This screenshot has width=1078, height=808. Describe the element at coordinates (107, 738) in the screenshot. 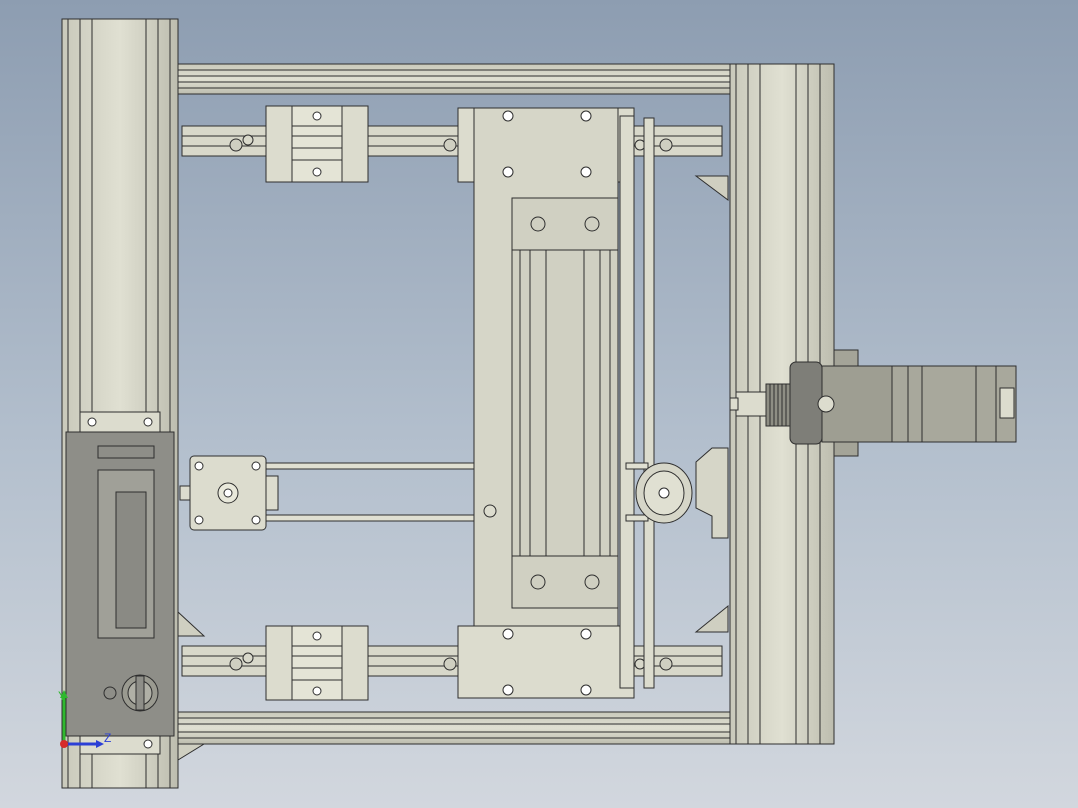

I see `z-axis-label: Z` at that location.